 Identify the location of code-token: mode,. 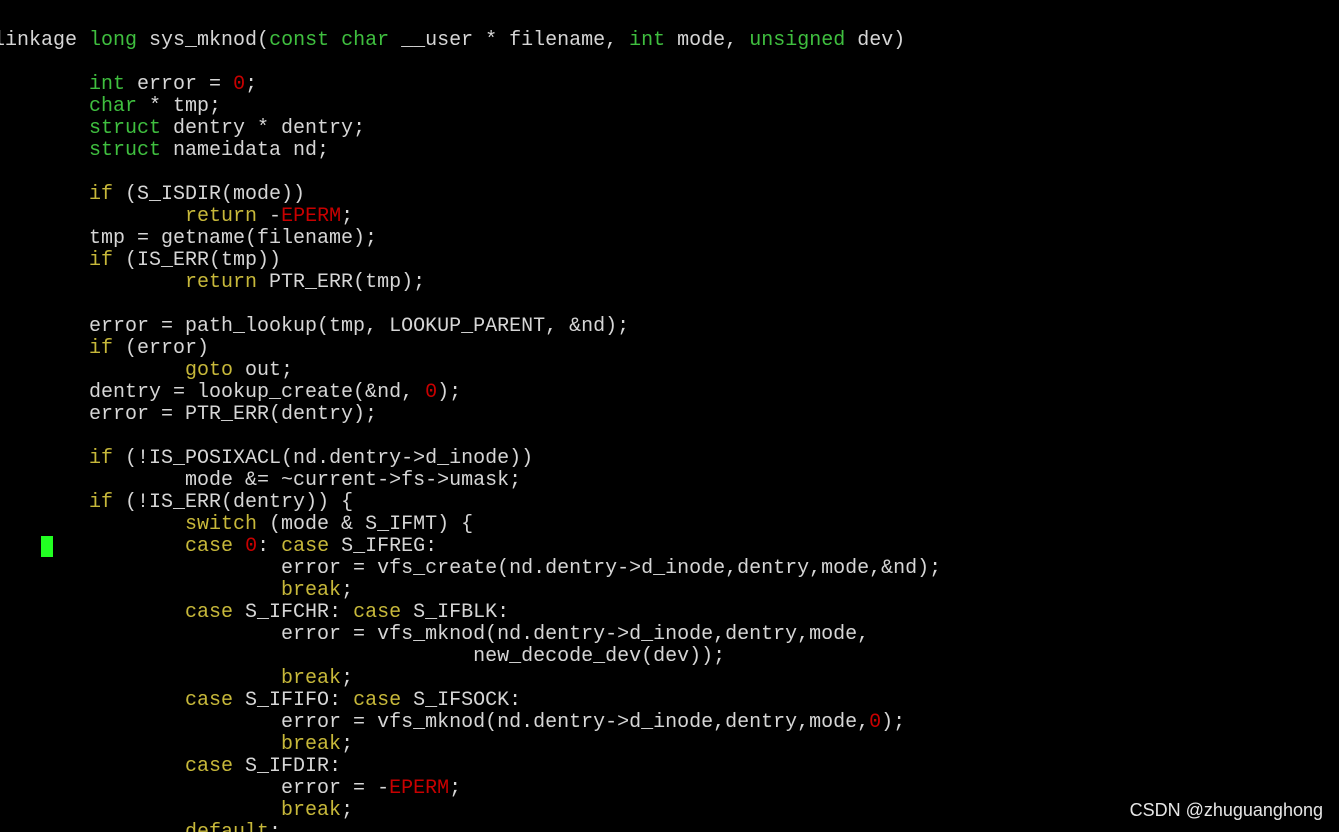
(707, 40).